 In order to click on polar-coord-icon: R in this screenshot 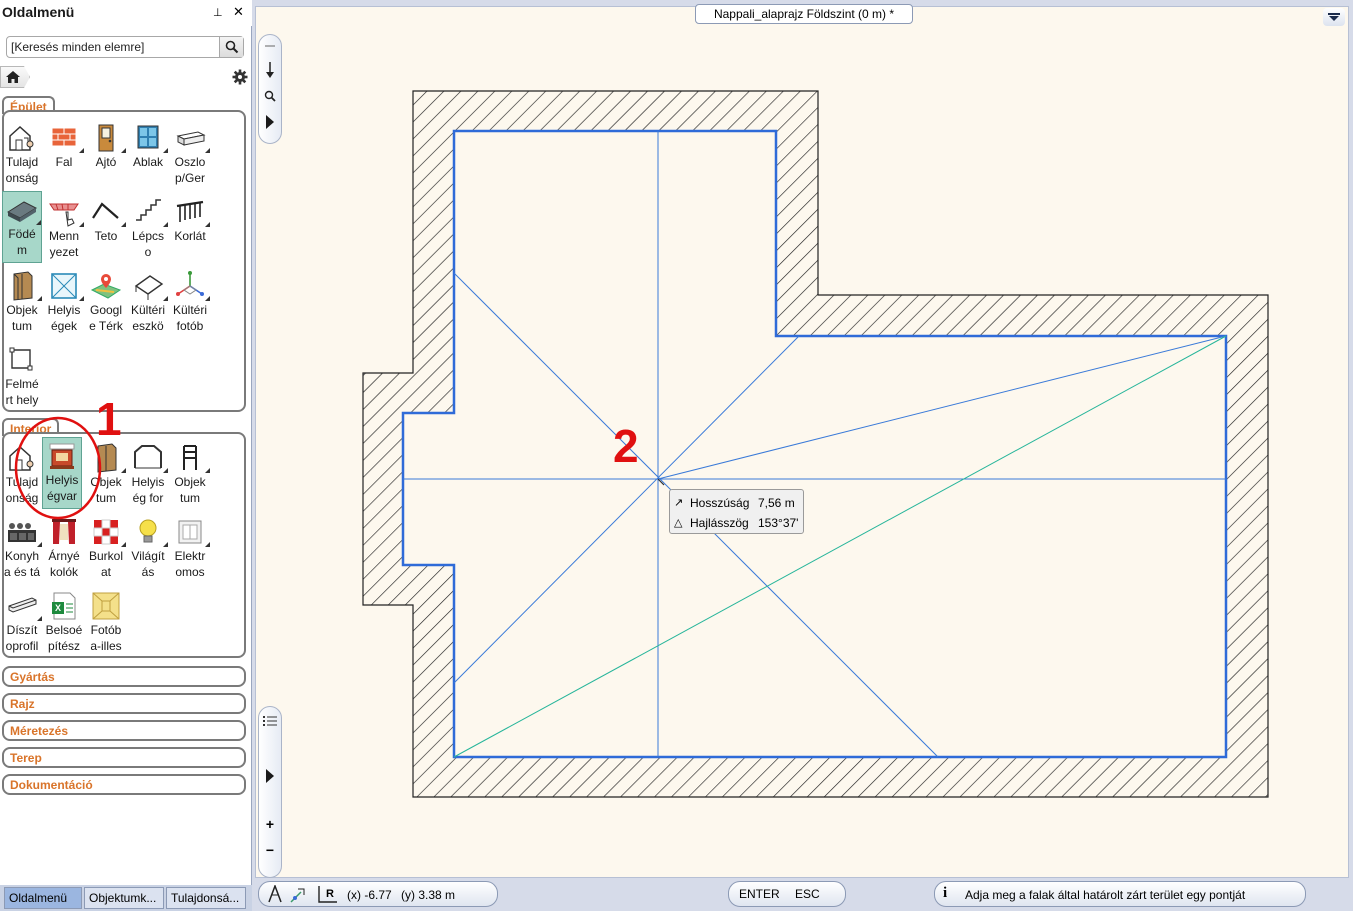, I will do `click(328, 895)`.